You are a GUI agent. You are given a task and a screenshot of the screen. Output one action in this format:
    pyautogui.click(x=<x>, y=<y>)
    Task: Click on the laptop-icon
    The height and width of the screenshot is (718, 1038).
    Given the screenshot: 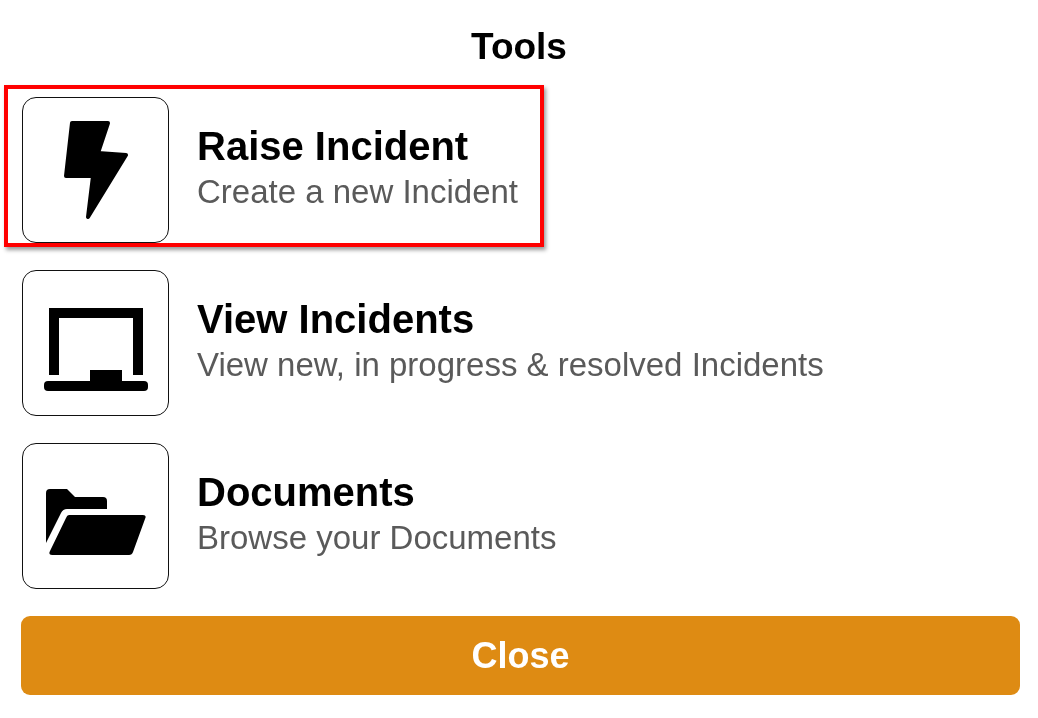 What is the action you would take?
    pyautogui.click(x=95, y=343)
    